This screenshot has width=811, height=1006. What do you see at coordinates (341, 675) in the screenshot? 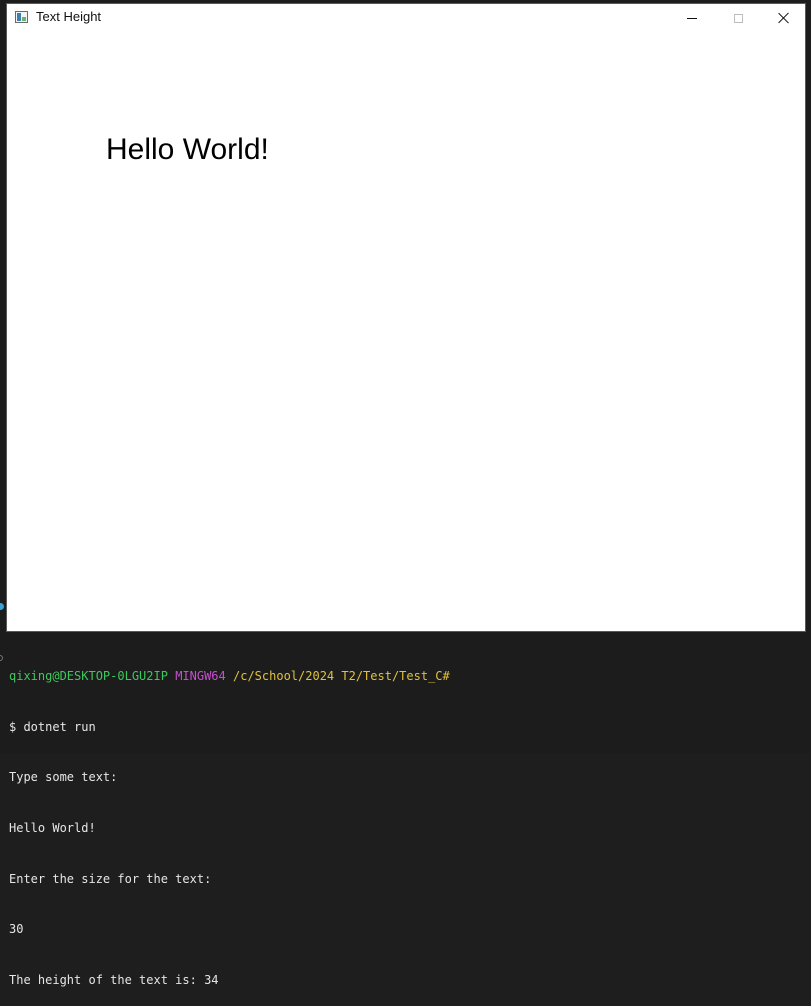
I see `prompt-path: /c/School/2024 T2/Test/Test_C#` at bounding box center [341, 675].